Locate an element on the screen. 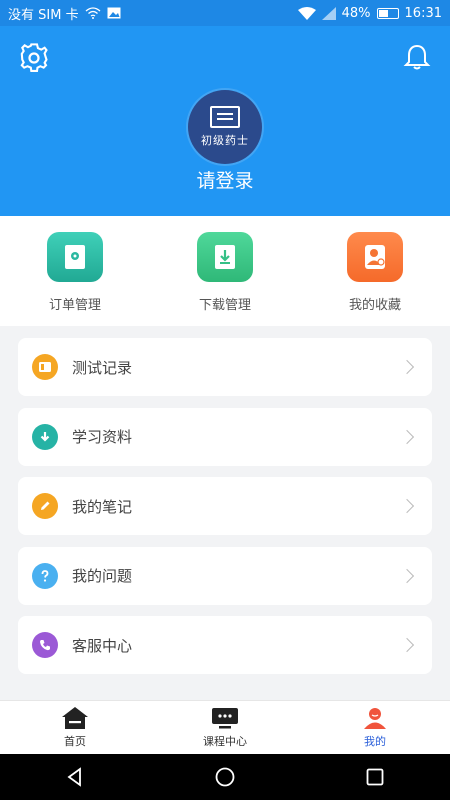 Image resolution: width=450 pixels, height=800 pixels. quick-label: 订单管理 is located at coordinates (74, 305).